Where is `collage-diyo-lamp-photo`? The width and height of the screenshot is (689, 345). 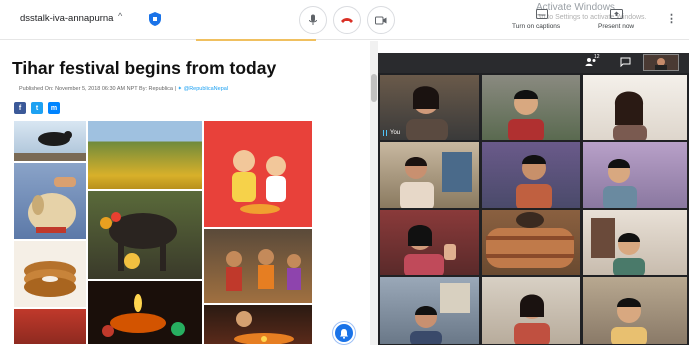 collage-diyo-lamp-photo is located at coordinates (145, 312).